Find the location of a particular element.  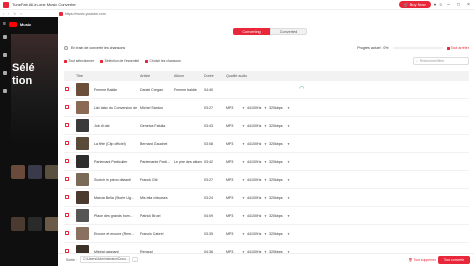

buy-now-label: Buy Now is located at coordinates (417, 4).